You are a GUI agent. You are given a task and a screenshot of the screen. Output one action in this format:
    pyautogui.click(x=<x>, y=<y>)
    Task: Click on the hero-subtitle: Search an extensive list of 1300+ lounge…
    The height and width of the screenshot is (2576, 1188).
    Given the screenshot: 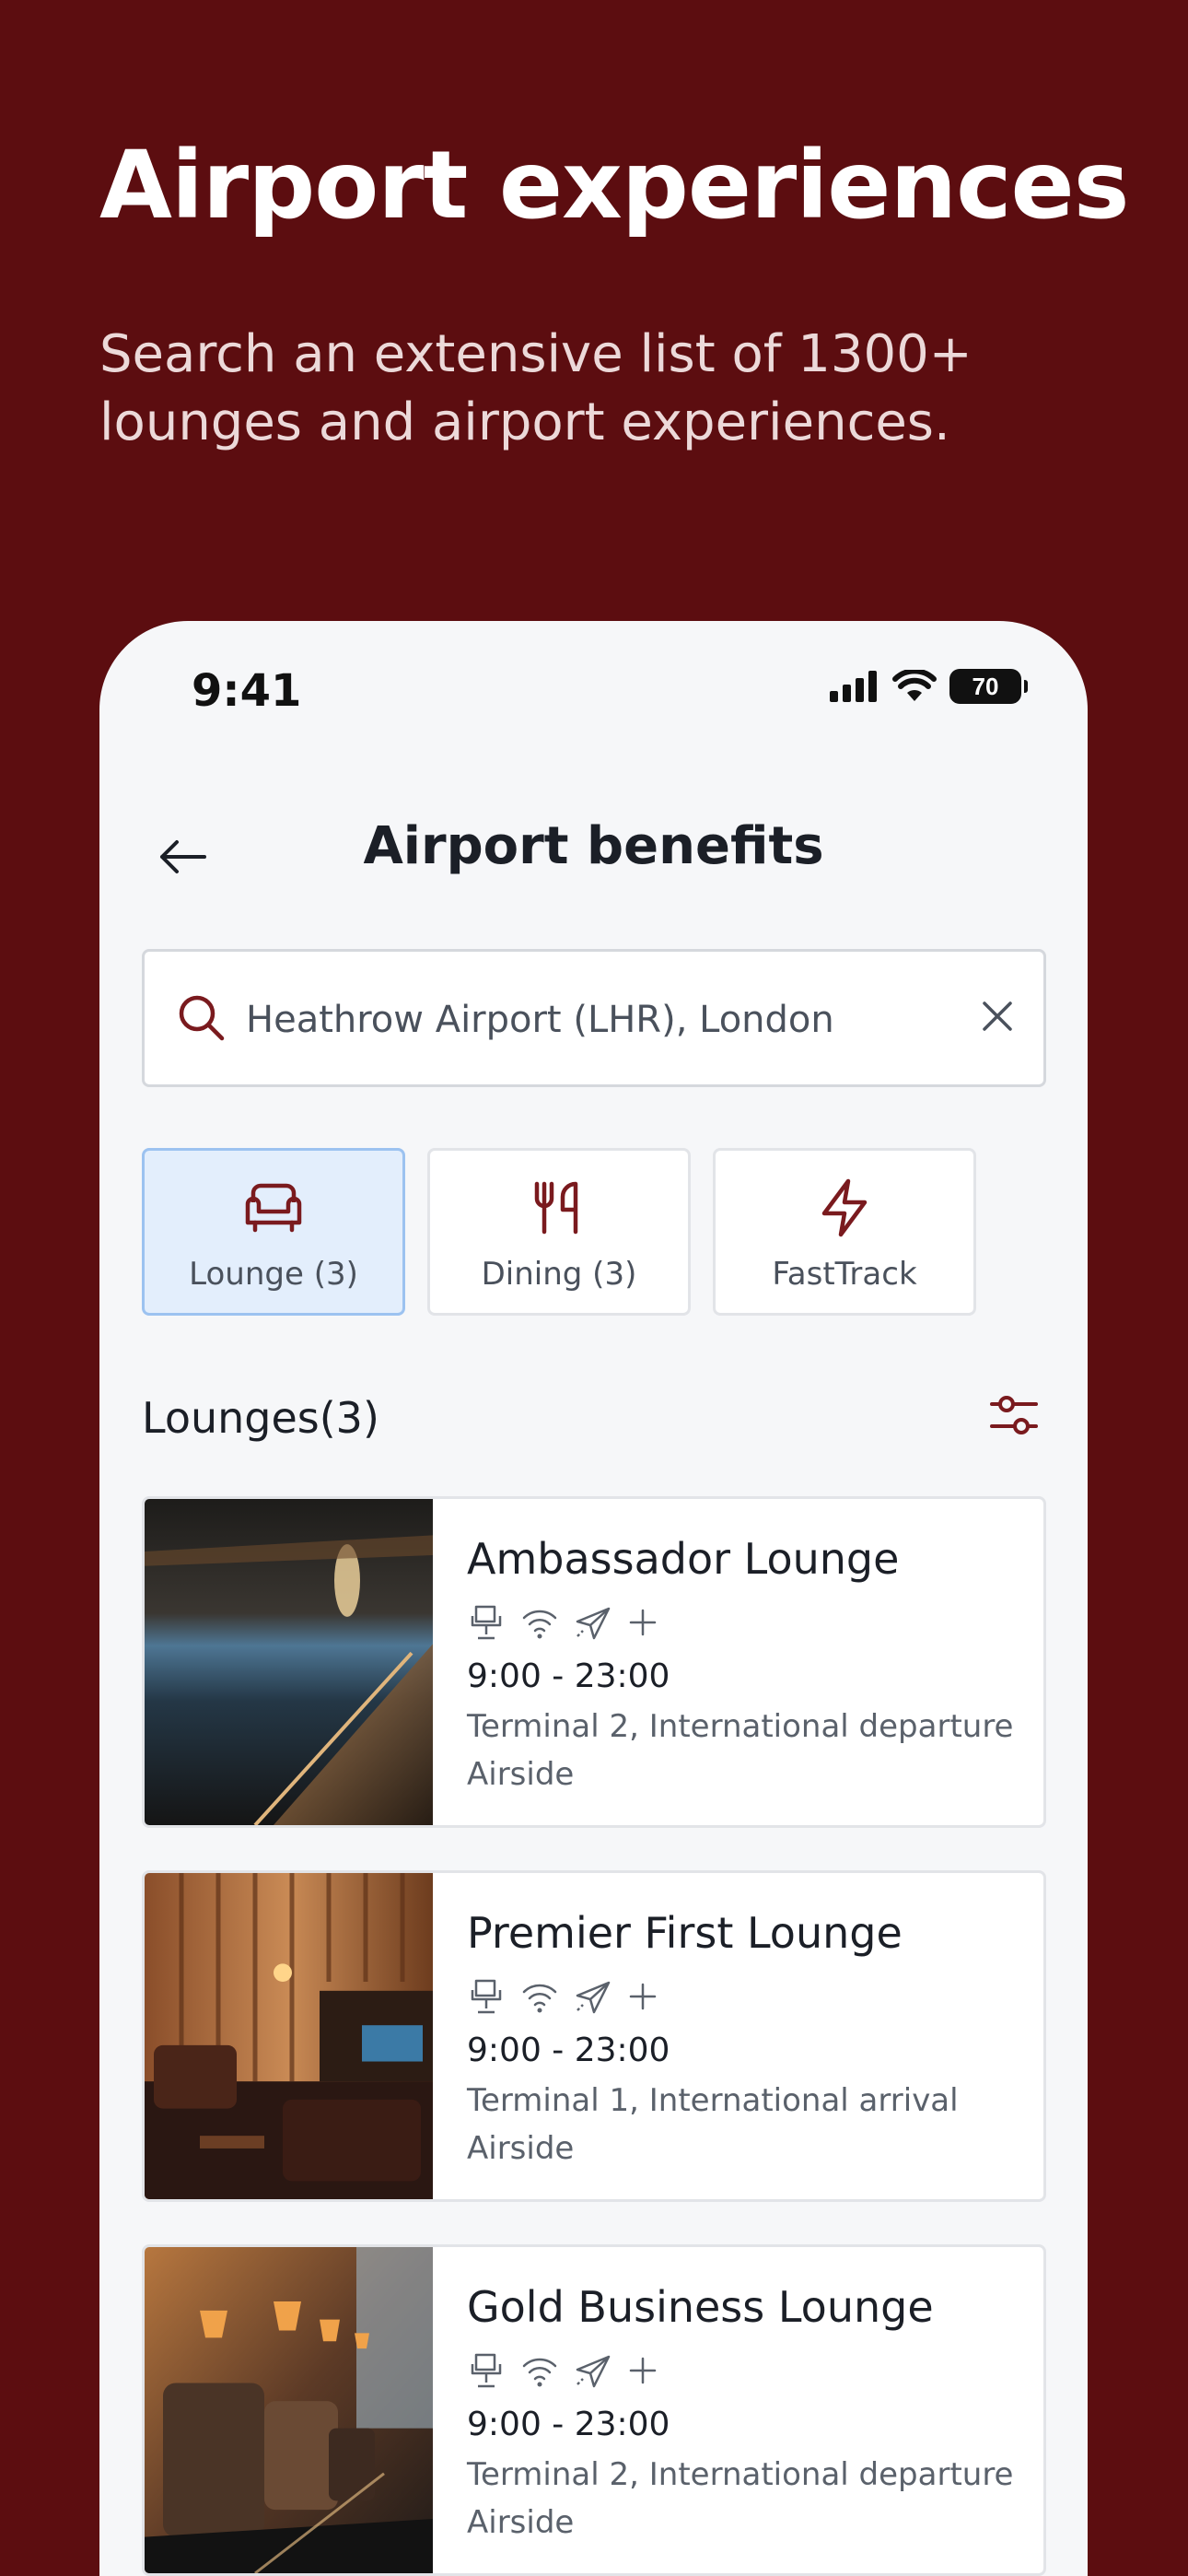 What is the action you would take?
    pyautogui.click(x=536, y=388)
    